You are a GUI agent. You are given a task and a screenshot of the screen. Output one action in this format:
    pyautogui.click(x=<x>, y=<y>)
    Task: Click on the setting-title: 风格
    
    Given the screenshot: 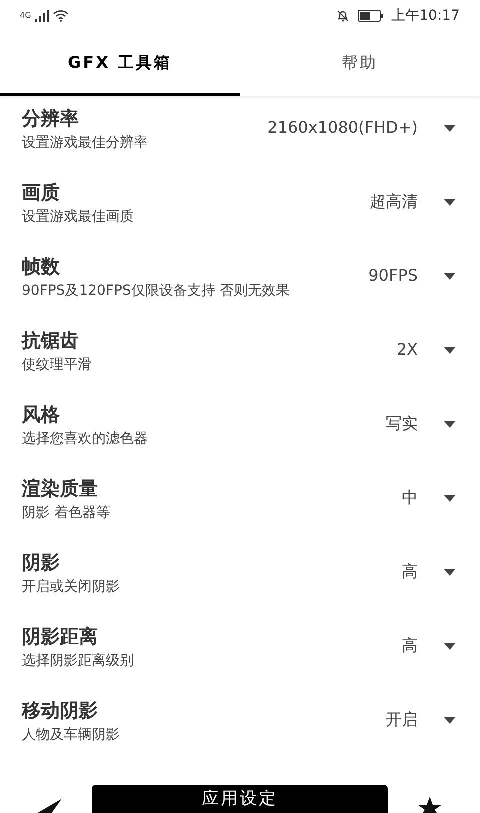 What is the action you would take?
    pyautogui.click(x=41, y=415)
    